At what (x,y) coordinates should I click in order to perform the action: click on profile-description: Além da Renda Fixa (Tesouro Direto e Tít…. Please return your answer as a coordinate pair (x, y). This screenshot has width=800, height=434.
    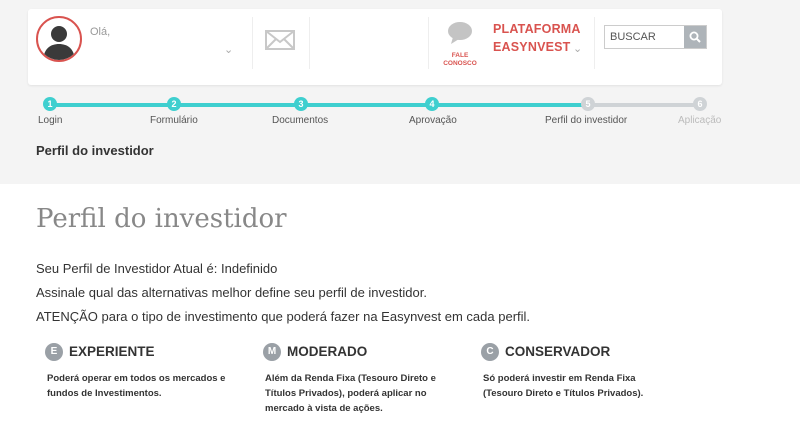
    Looking at the image, I should click on (350, 393).